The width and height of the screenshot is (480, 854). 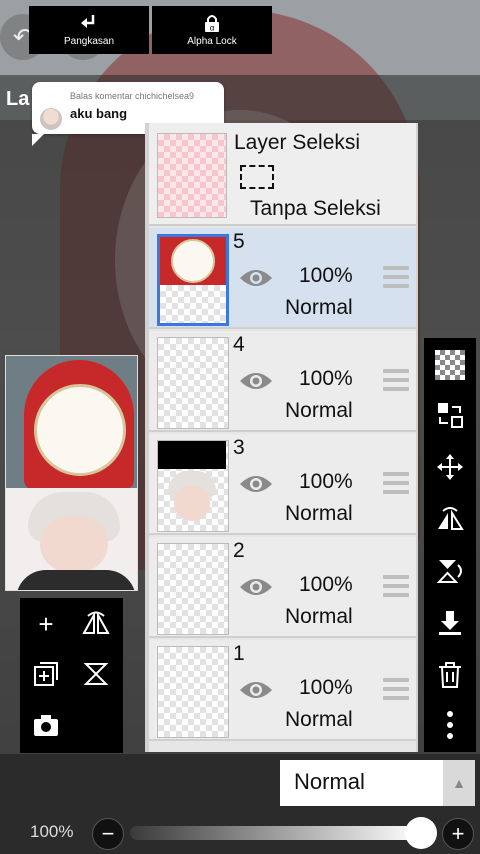 What do you see at coordinates (282, 484) in the screenshot?
I see `layer-row-3: 3 100% Normal` at bounding box center [282, 484].